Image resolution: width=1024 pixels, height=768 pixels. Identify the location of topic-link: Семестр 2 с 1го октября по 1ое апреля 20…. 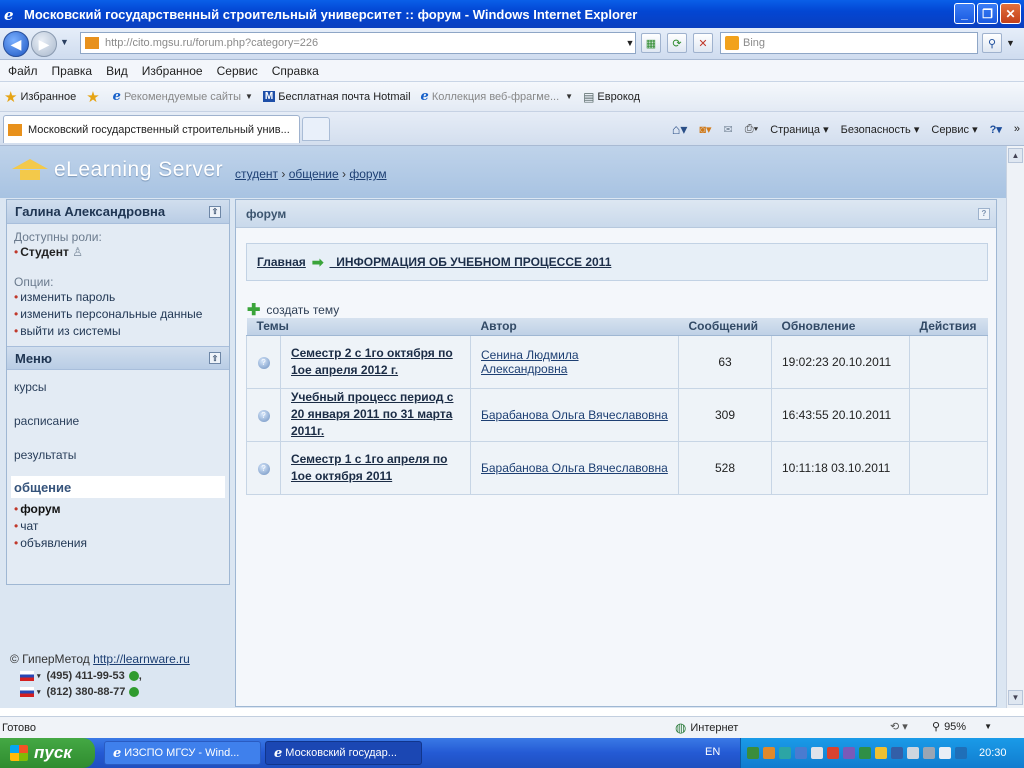
(372, 361).